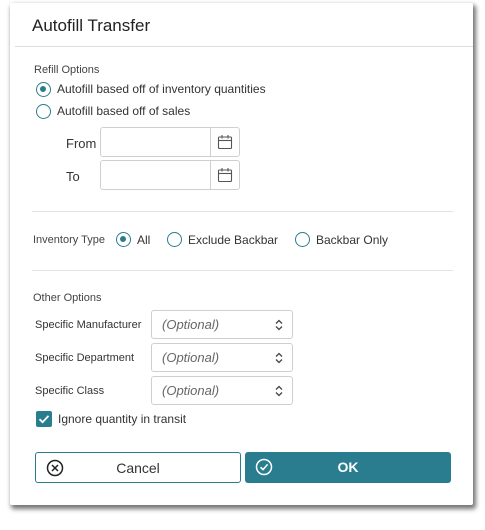  I want to click on radio-inventory-quantities, so click(43, 89).